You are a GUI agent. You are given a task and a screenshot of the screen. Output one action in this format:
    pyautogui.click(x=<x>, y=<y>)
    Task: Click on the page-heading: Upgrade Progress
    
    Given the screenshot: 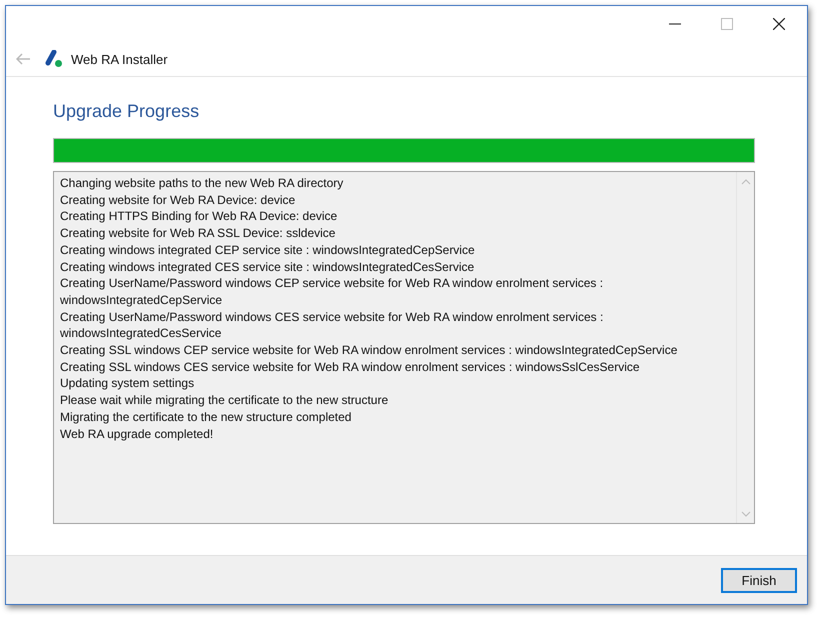 What is the action you would take?
    pyautogui.click(x=126, y=112)
    